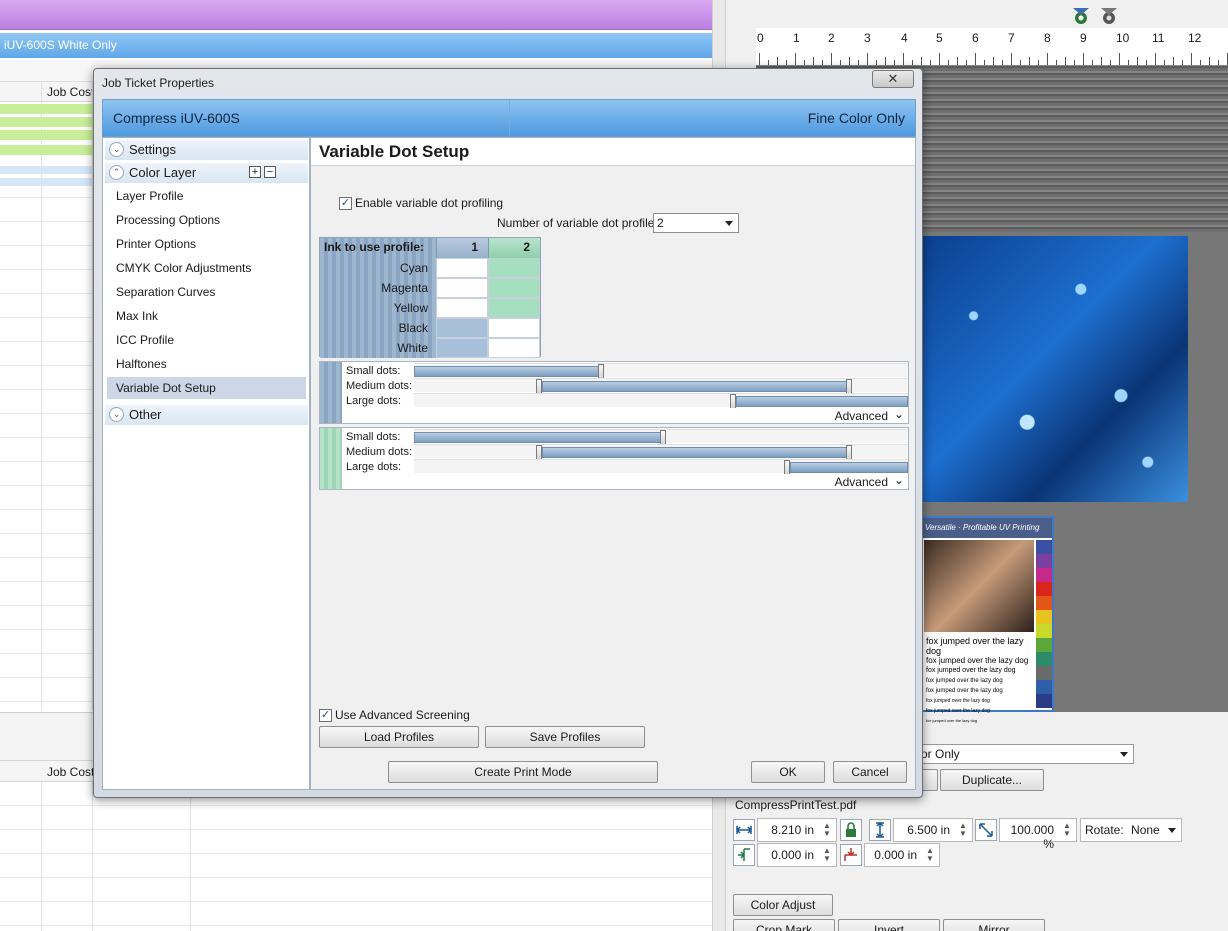 The width and height of the screenshot is (1228, 931). I want to click on job-queue-bar: iUV-600S White Only, so click(356, 45).